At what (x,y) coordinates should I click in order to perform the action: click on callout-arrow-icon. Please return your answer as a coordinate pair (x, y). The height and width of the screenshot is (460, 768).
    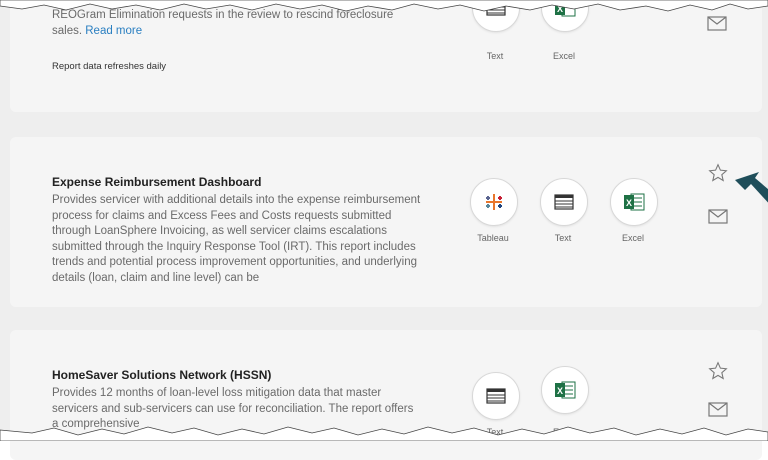
    Looking at the image, I should click on (751, 187).